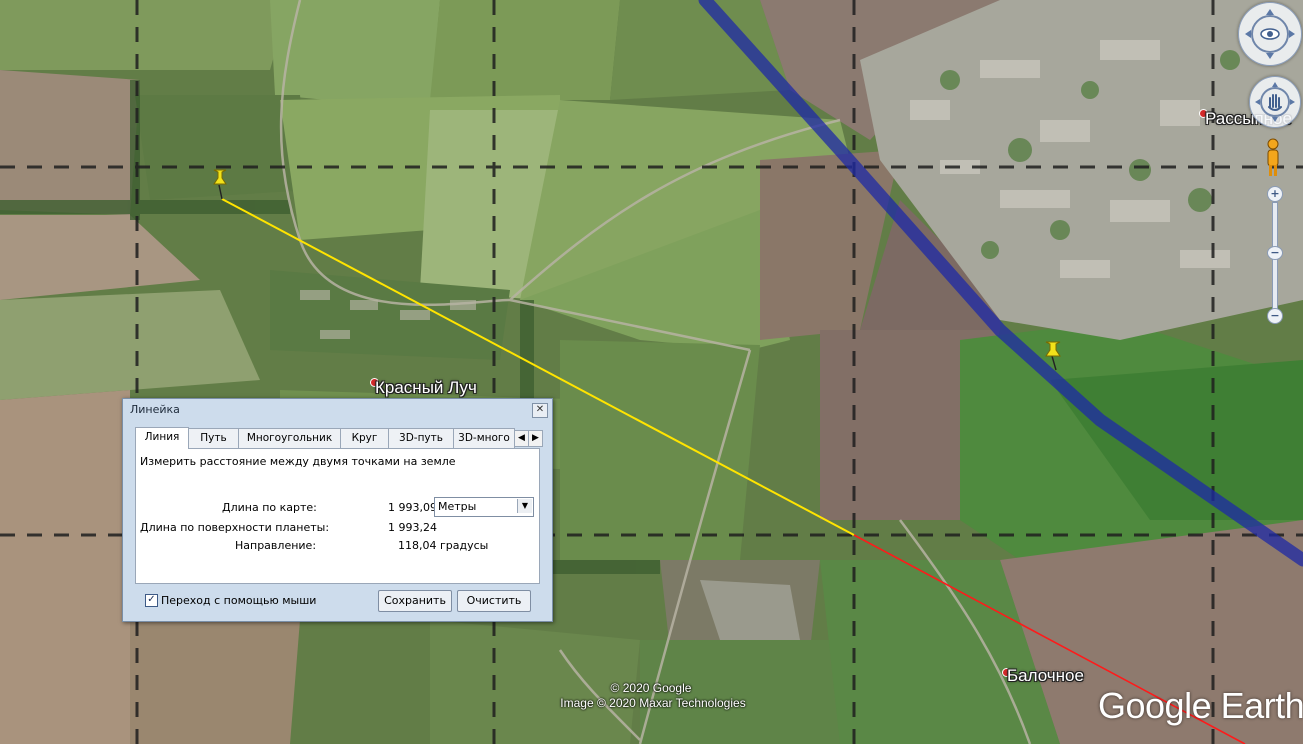 The height and width of the screenshot is (744, 1303). Describe the element at coordinates (412, 527) in the screenshot. I see `ground-length-value: 1 993,24` at that location.